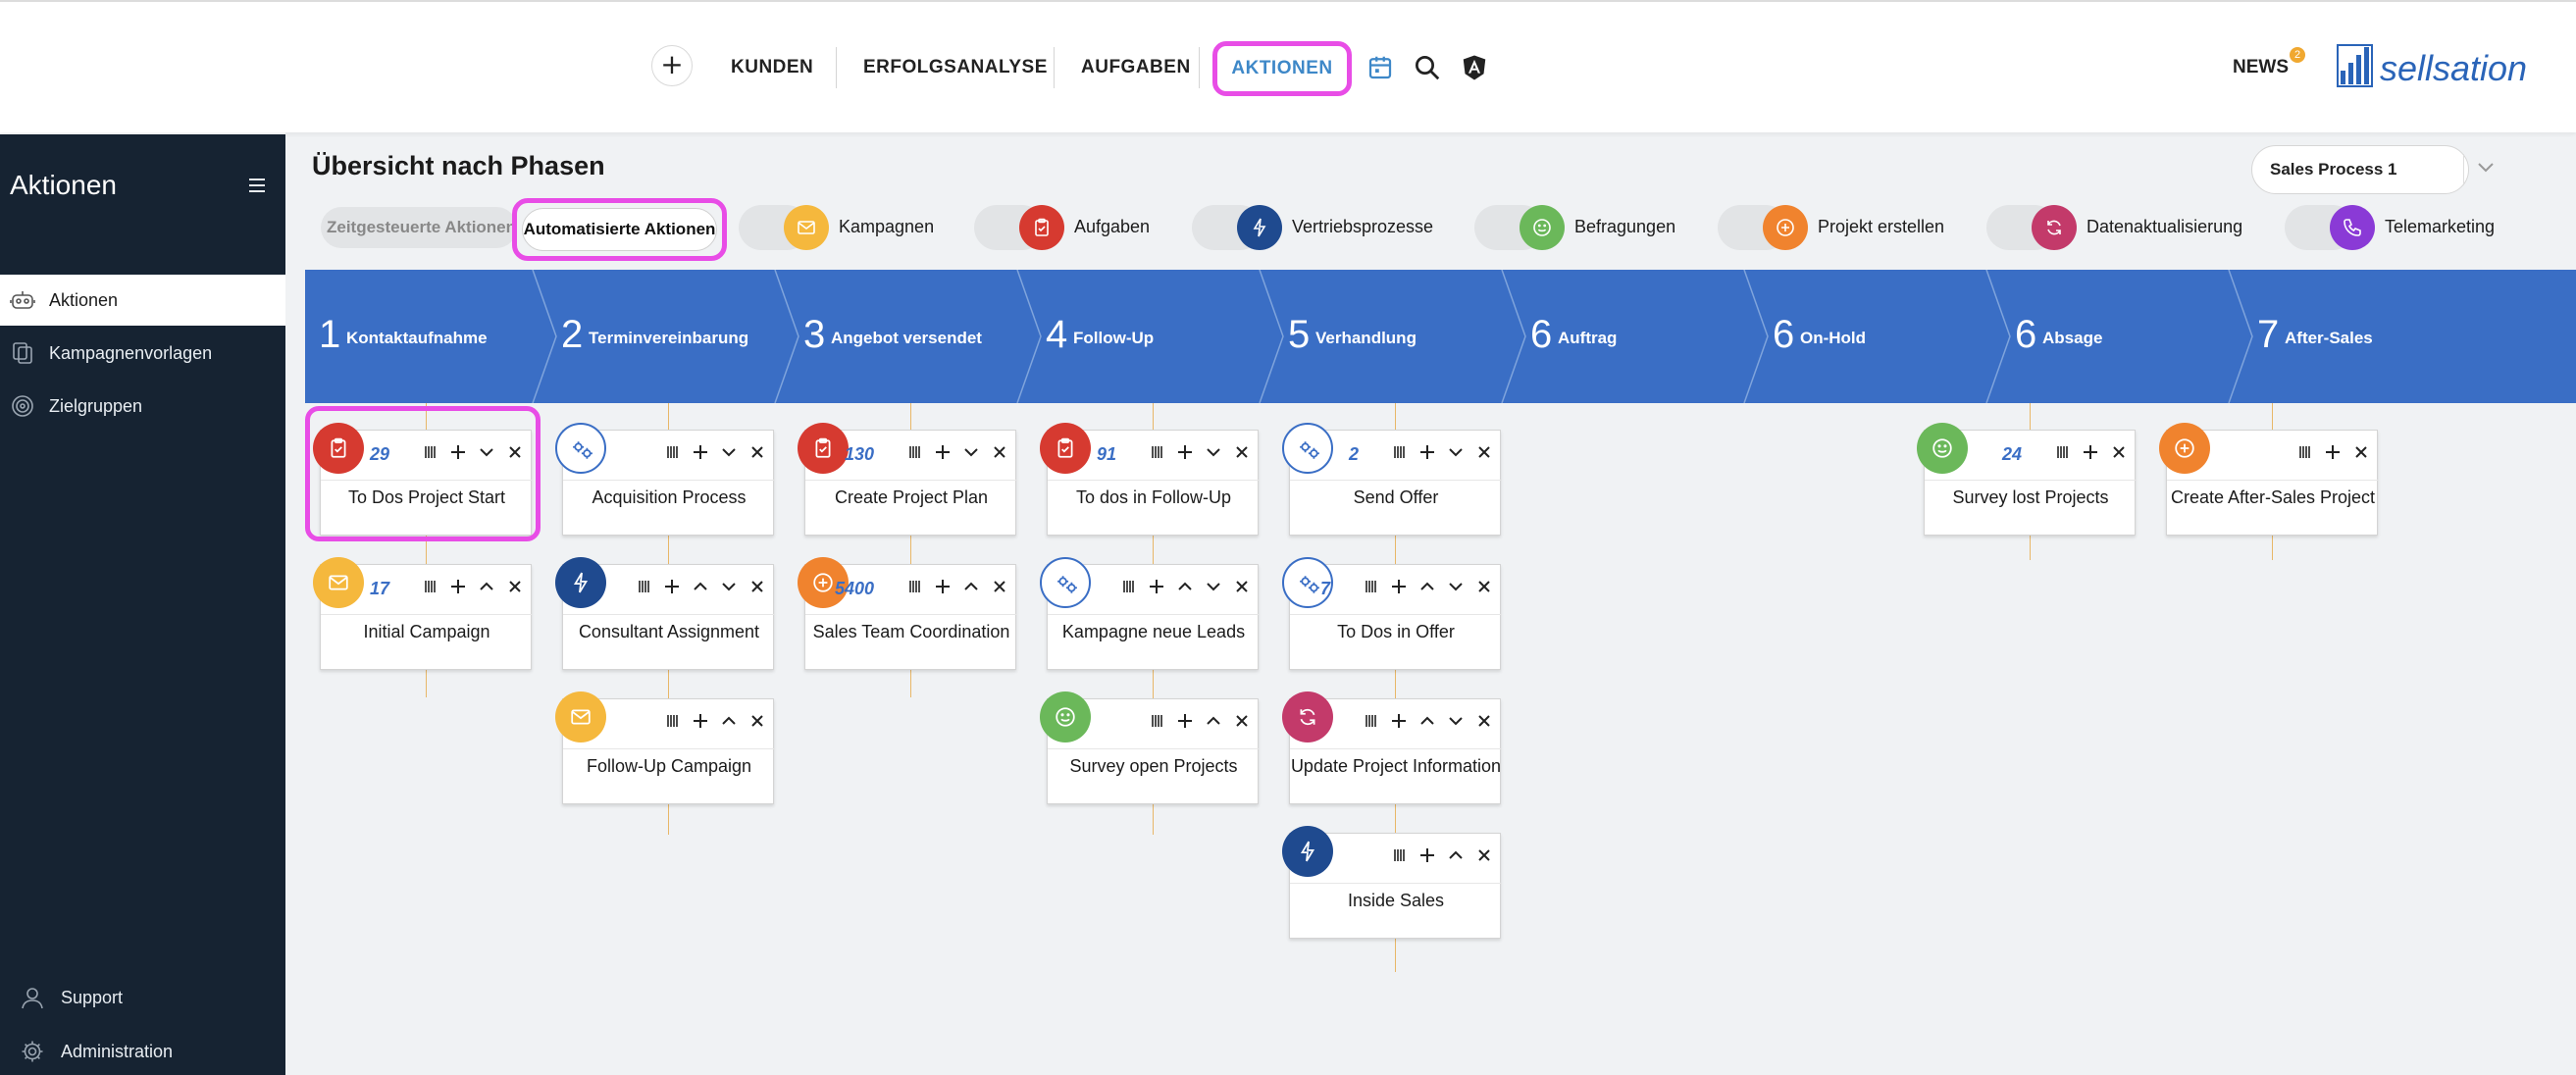 The image size is (2576, 1075). Describe the element at coordinates (955, 67) in the screenshot. I see `nav-erfolgsanalyse: ERFOLGSANALYSE` at that location.